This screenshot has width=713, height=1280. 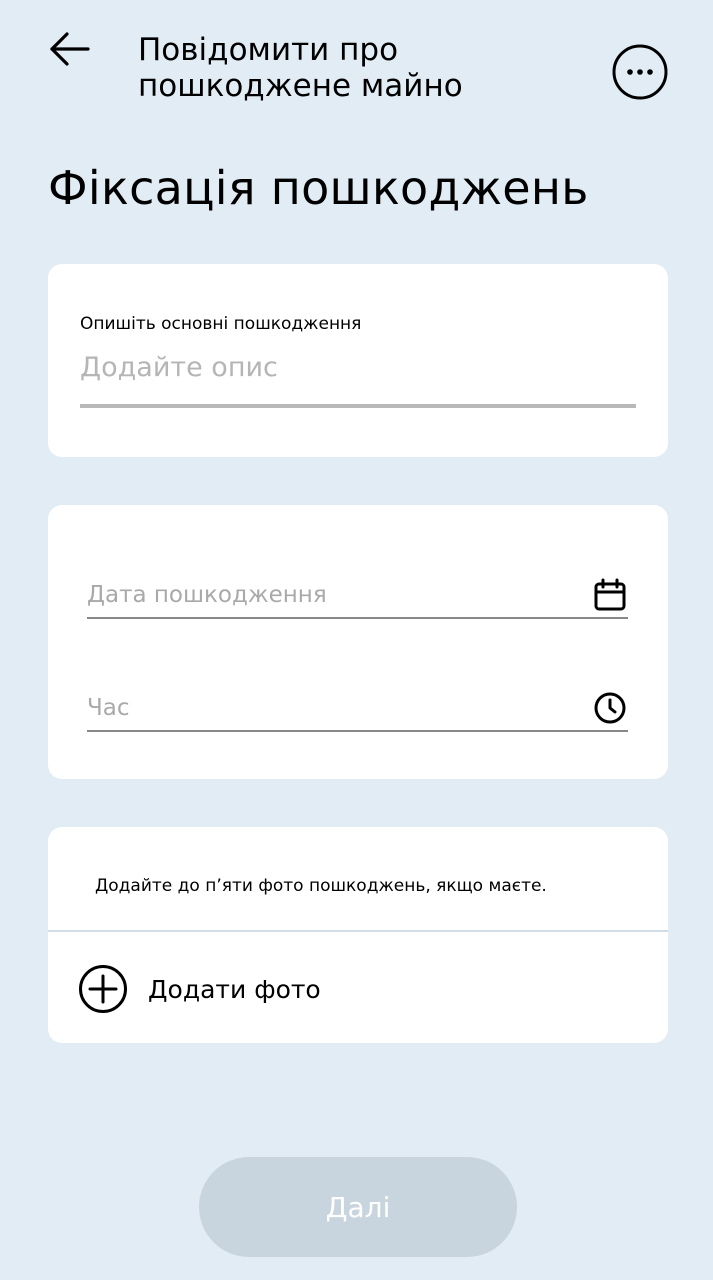 What do you see at coordinates (234, 989) in the screenshot?
I see `add-photo-label: Додати фото` at bounding box center [234, 989].